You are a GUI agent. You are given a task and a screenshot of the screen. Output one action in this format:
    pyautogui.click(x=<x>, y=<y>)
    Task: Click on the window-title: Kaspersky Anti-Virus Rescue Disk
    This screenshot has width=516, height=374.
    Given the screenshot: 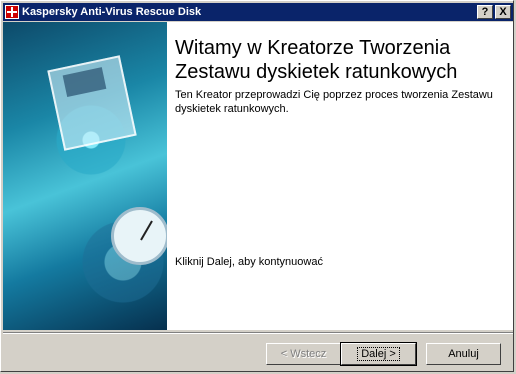 What is the action you would take?
    pyautogui.click(x=112, y=12)
    